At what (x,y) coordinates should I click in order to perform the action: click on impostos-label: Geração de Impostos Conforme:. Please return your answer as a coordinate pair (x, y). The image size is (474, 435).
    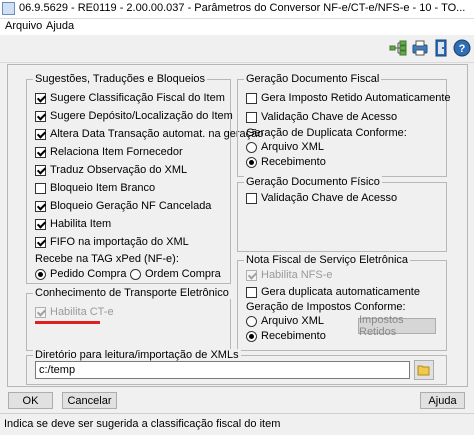
    Looking at the image, I should click on (326, 307).